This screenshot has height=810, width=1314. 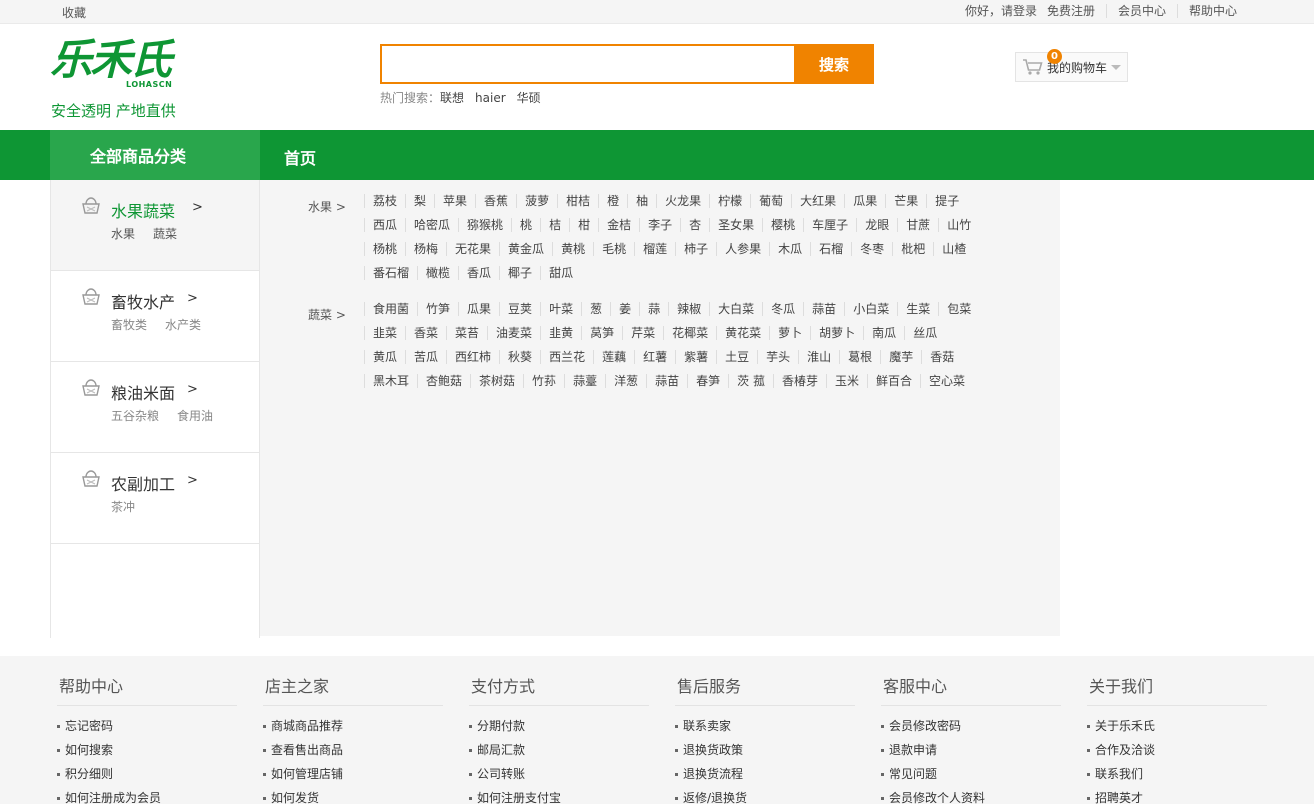 What do you see at coordinates (566, 357) in the screenshot?
I see `product-category-link: 西兰花` at bounding box center [566, 357].